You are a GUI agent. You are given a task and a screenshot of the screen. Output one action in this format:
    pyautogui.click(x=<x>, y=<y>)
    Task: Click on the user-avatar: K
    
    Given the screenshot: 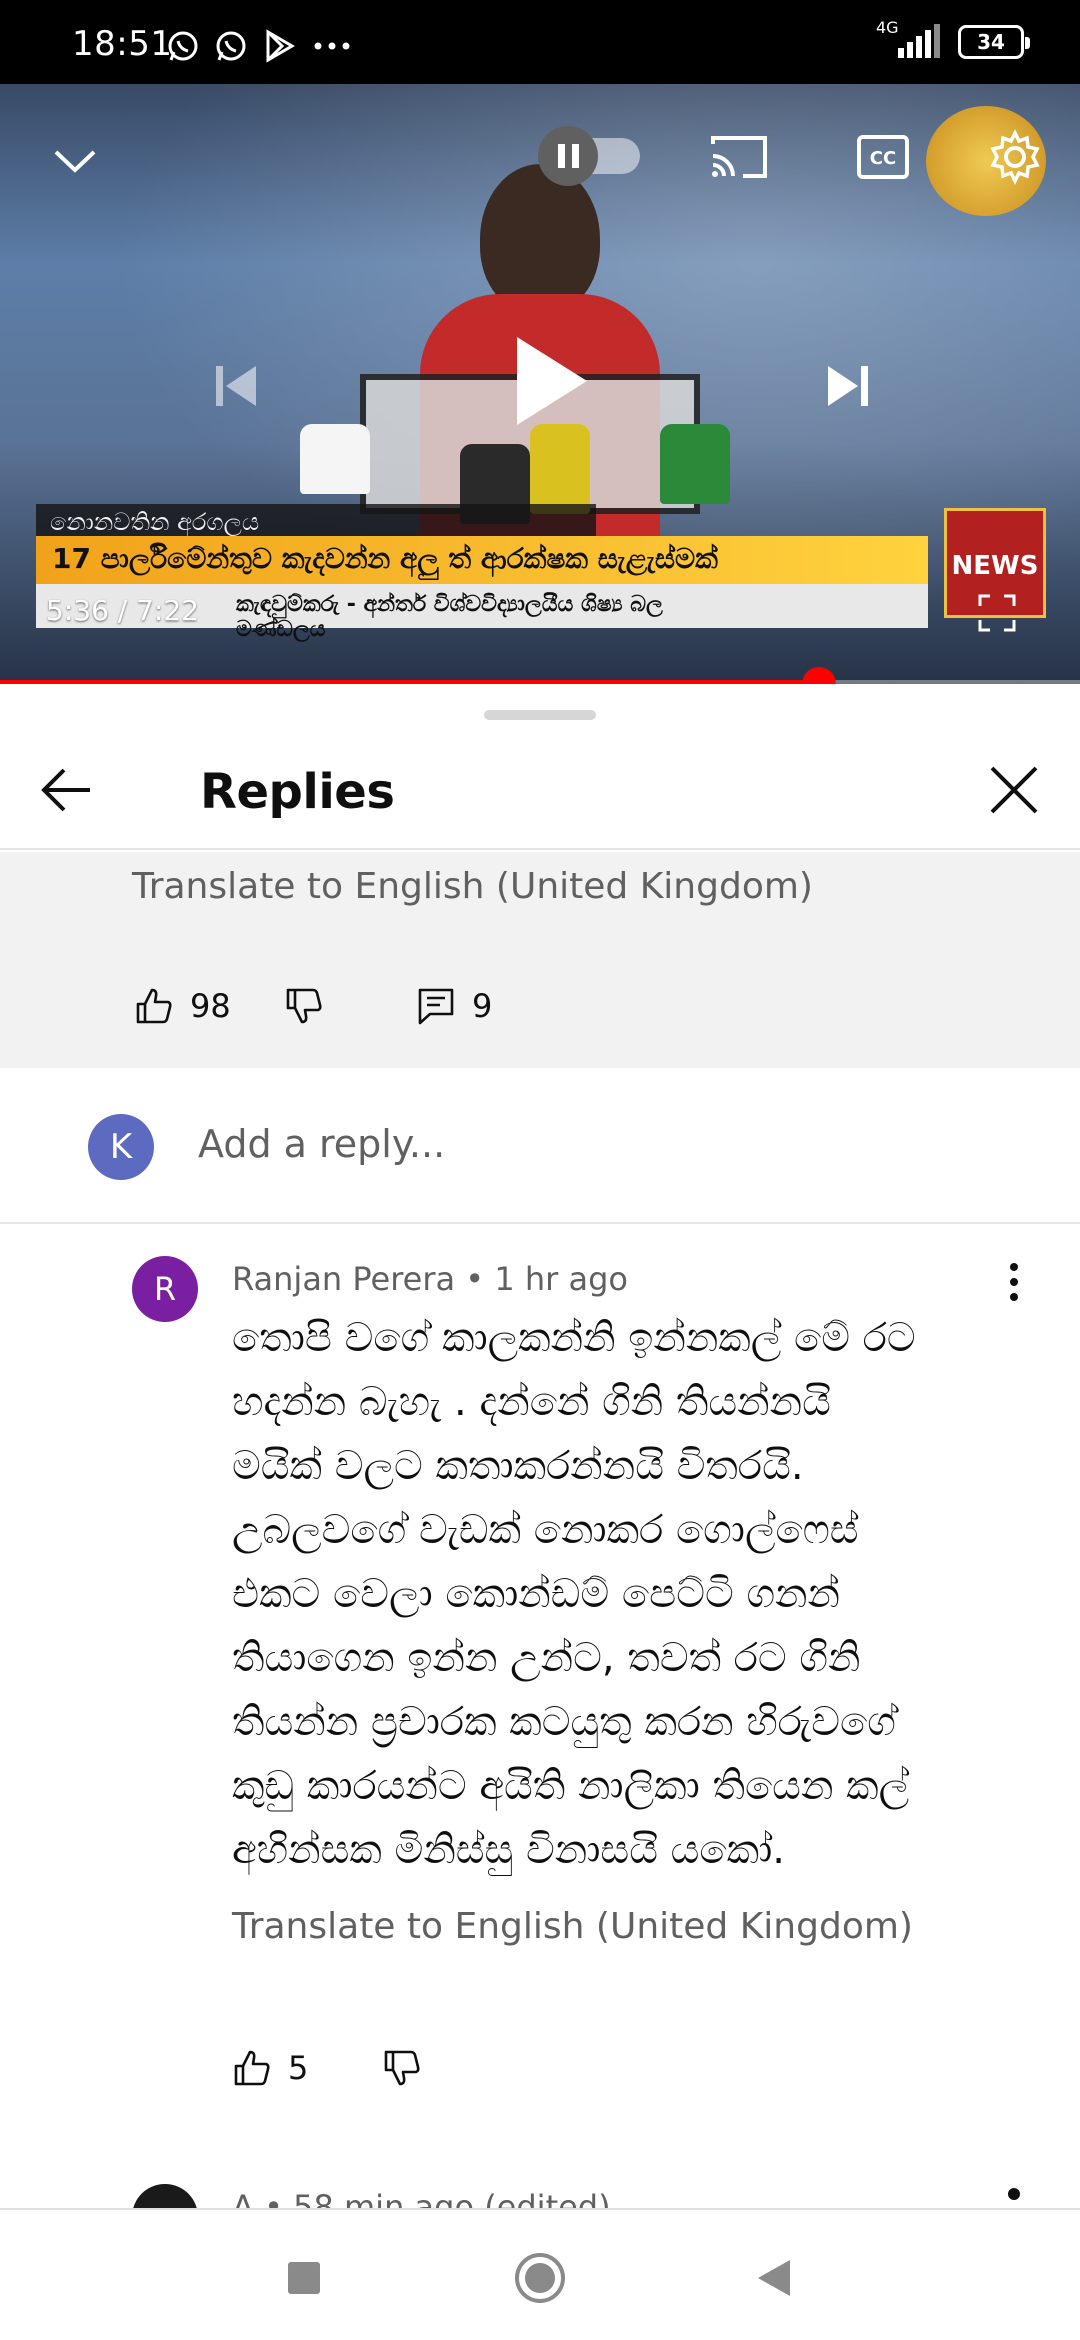 What is the action you would take?
    pyautogui.click(x=121, y=1147)
    